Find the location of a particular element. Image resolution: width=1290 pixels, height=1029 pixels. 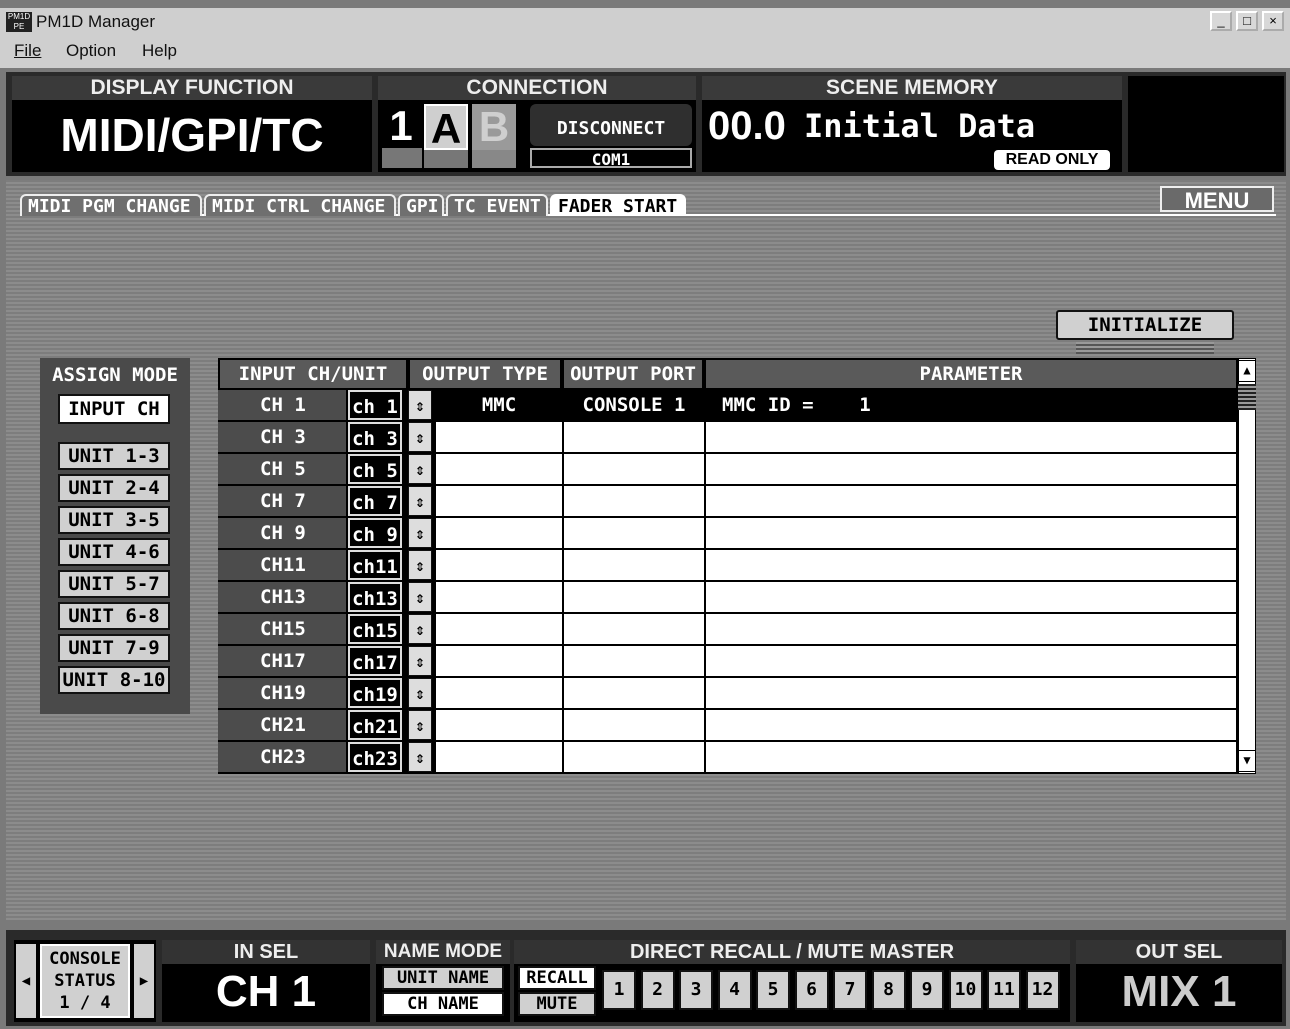

out-sel-value: MIX 1 is located at coordinates (1179, 992).